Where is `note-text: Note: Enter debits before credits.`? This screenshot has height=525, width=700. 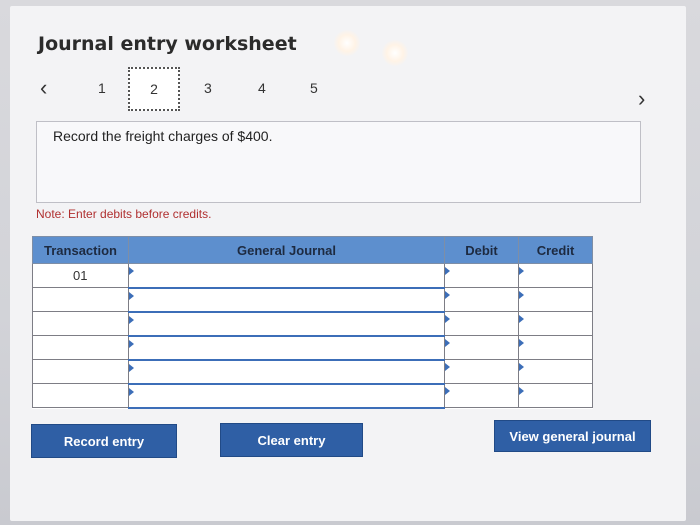 note-text: Note: Enter debits before credits. is located at coordinates (124, 214).